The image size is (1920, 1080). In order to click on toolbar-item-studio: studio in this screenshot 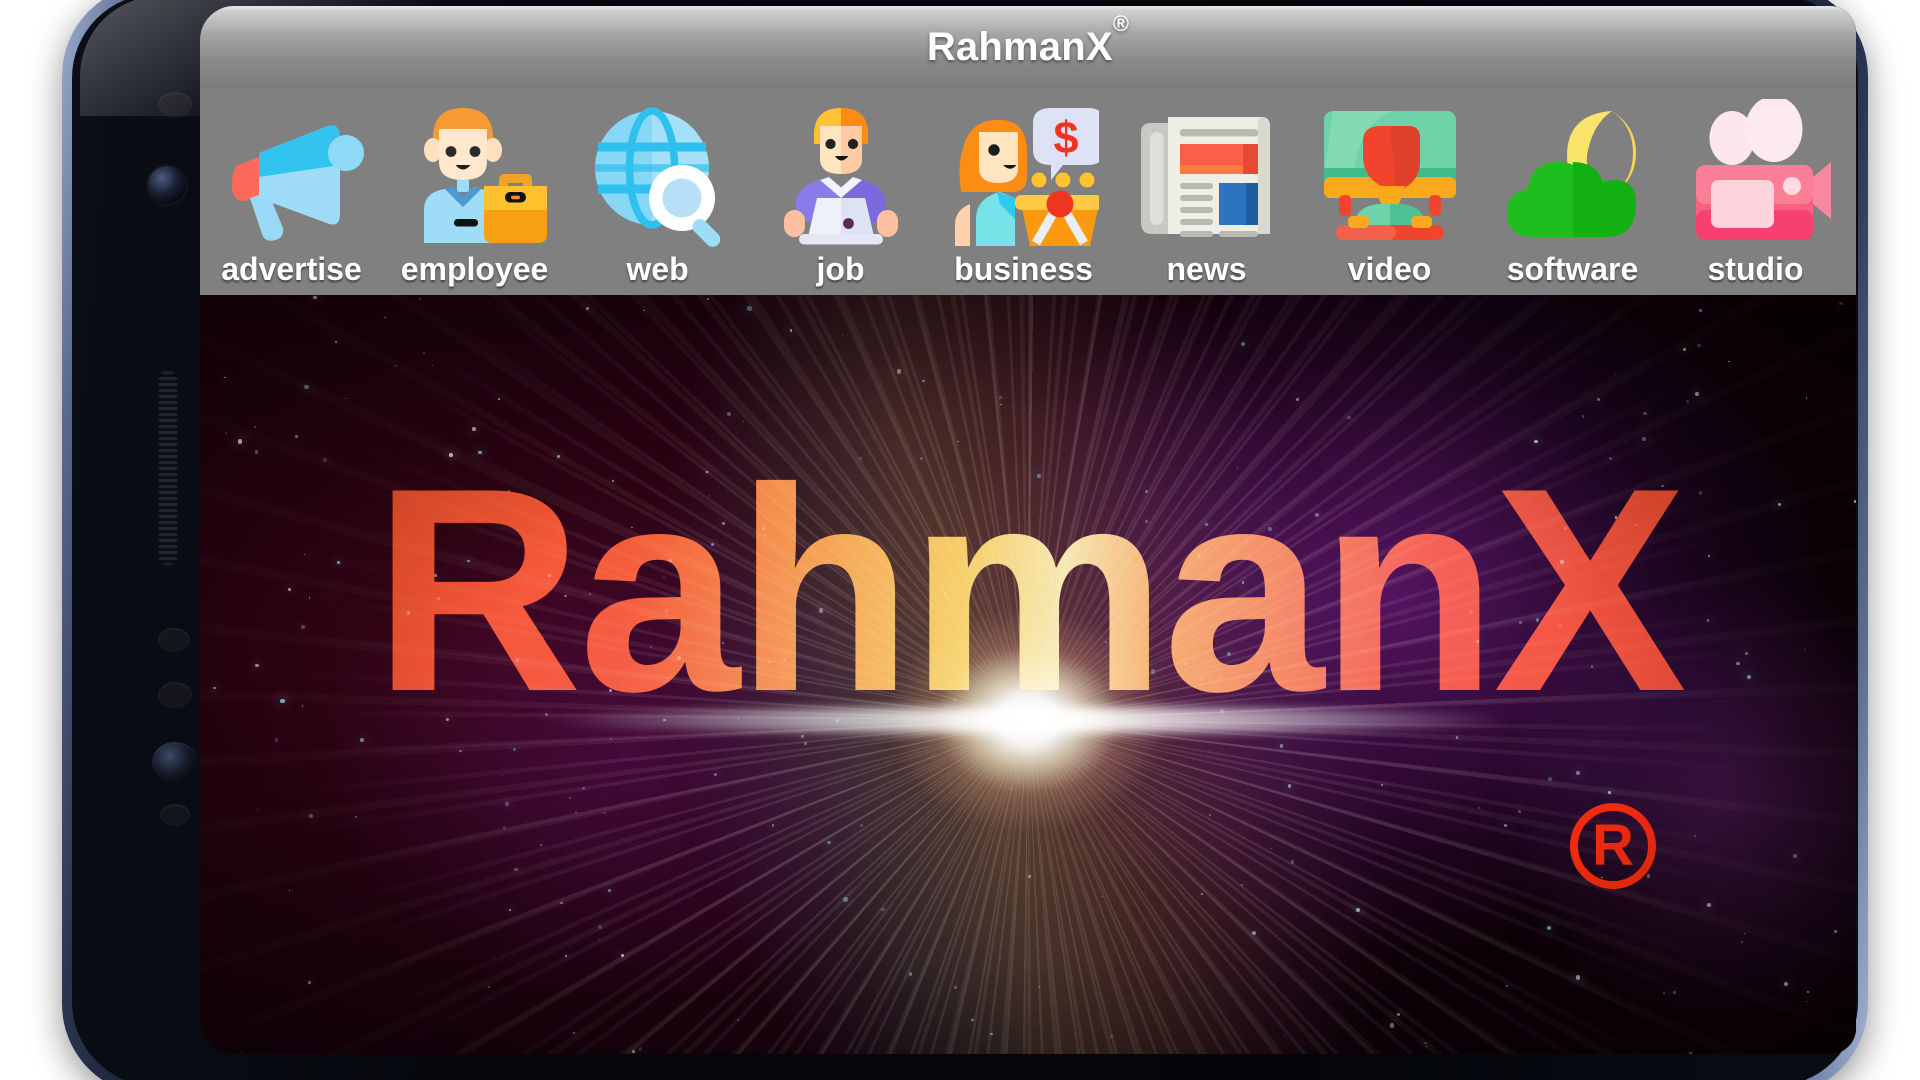, I will do `click(1755, 191)`.